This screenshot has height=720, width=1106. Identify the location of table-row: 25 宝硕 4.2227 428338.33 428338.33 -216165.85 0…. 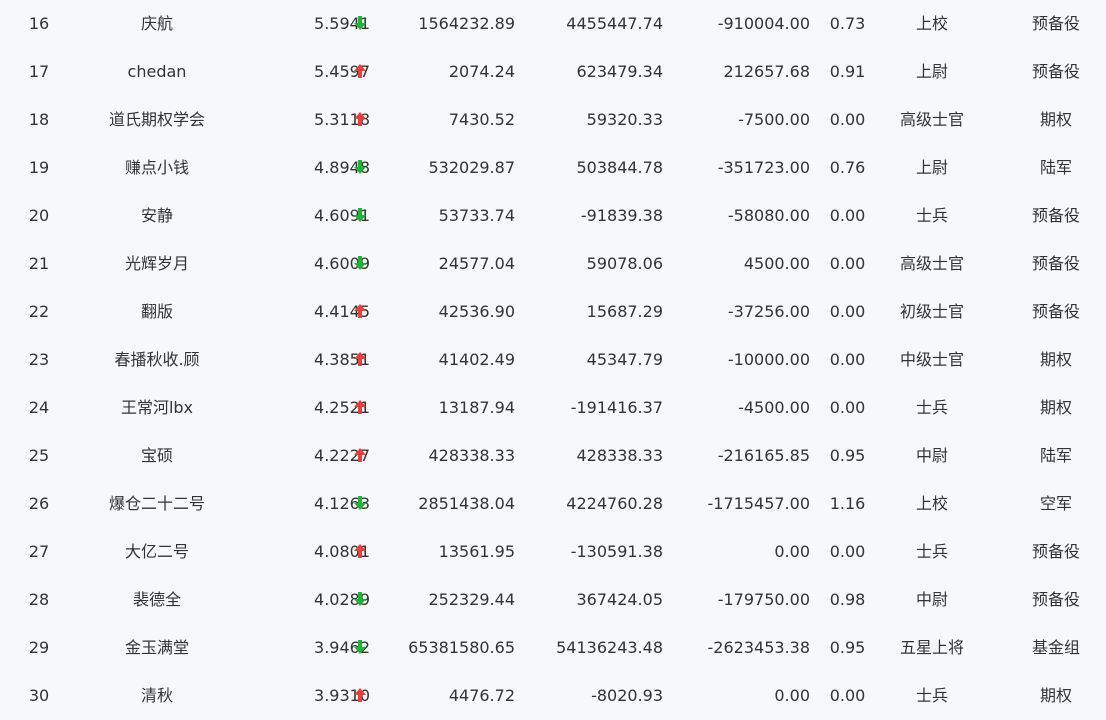
(553, 456).